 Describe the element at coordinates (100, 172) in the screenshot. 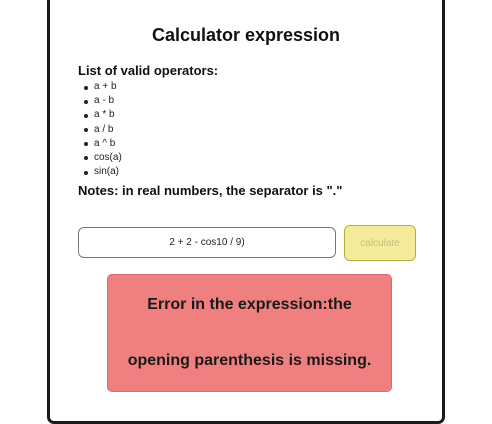

I see `list-item: sin(a)` at that location.